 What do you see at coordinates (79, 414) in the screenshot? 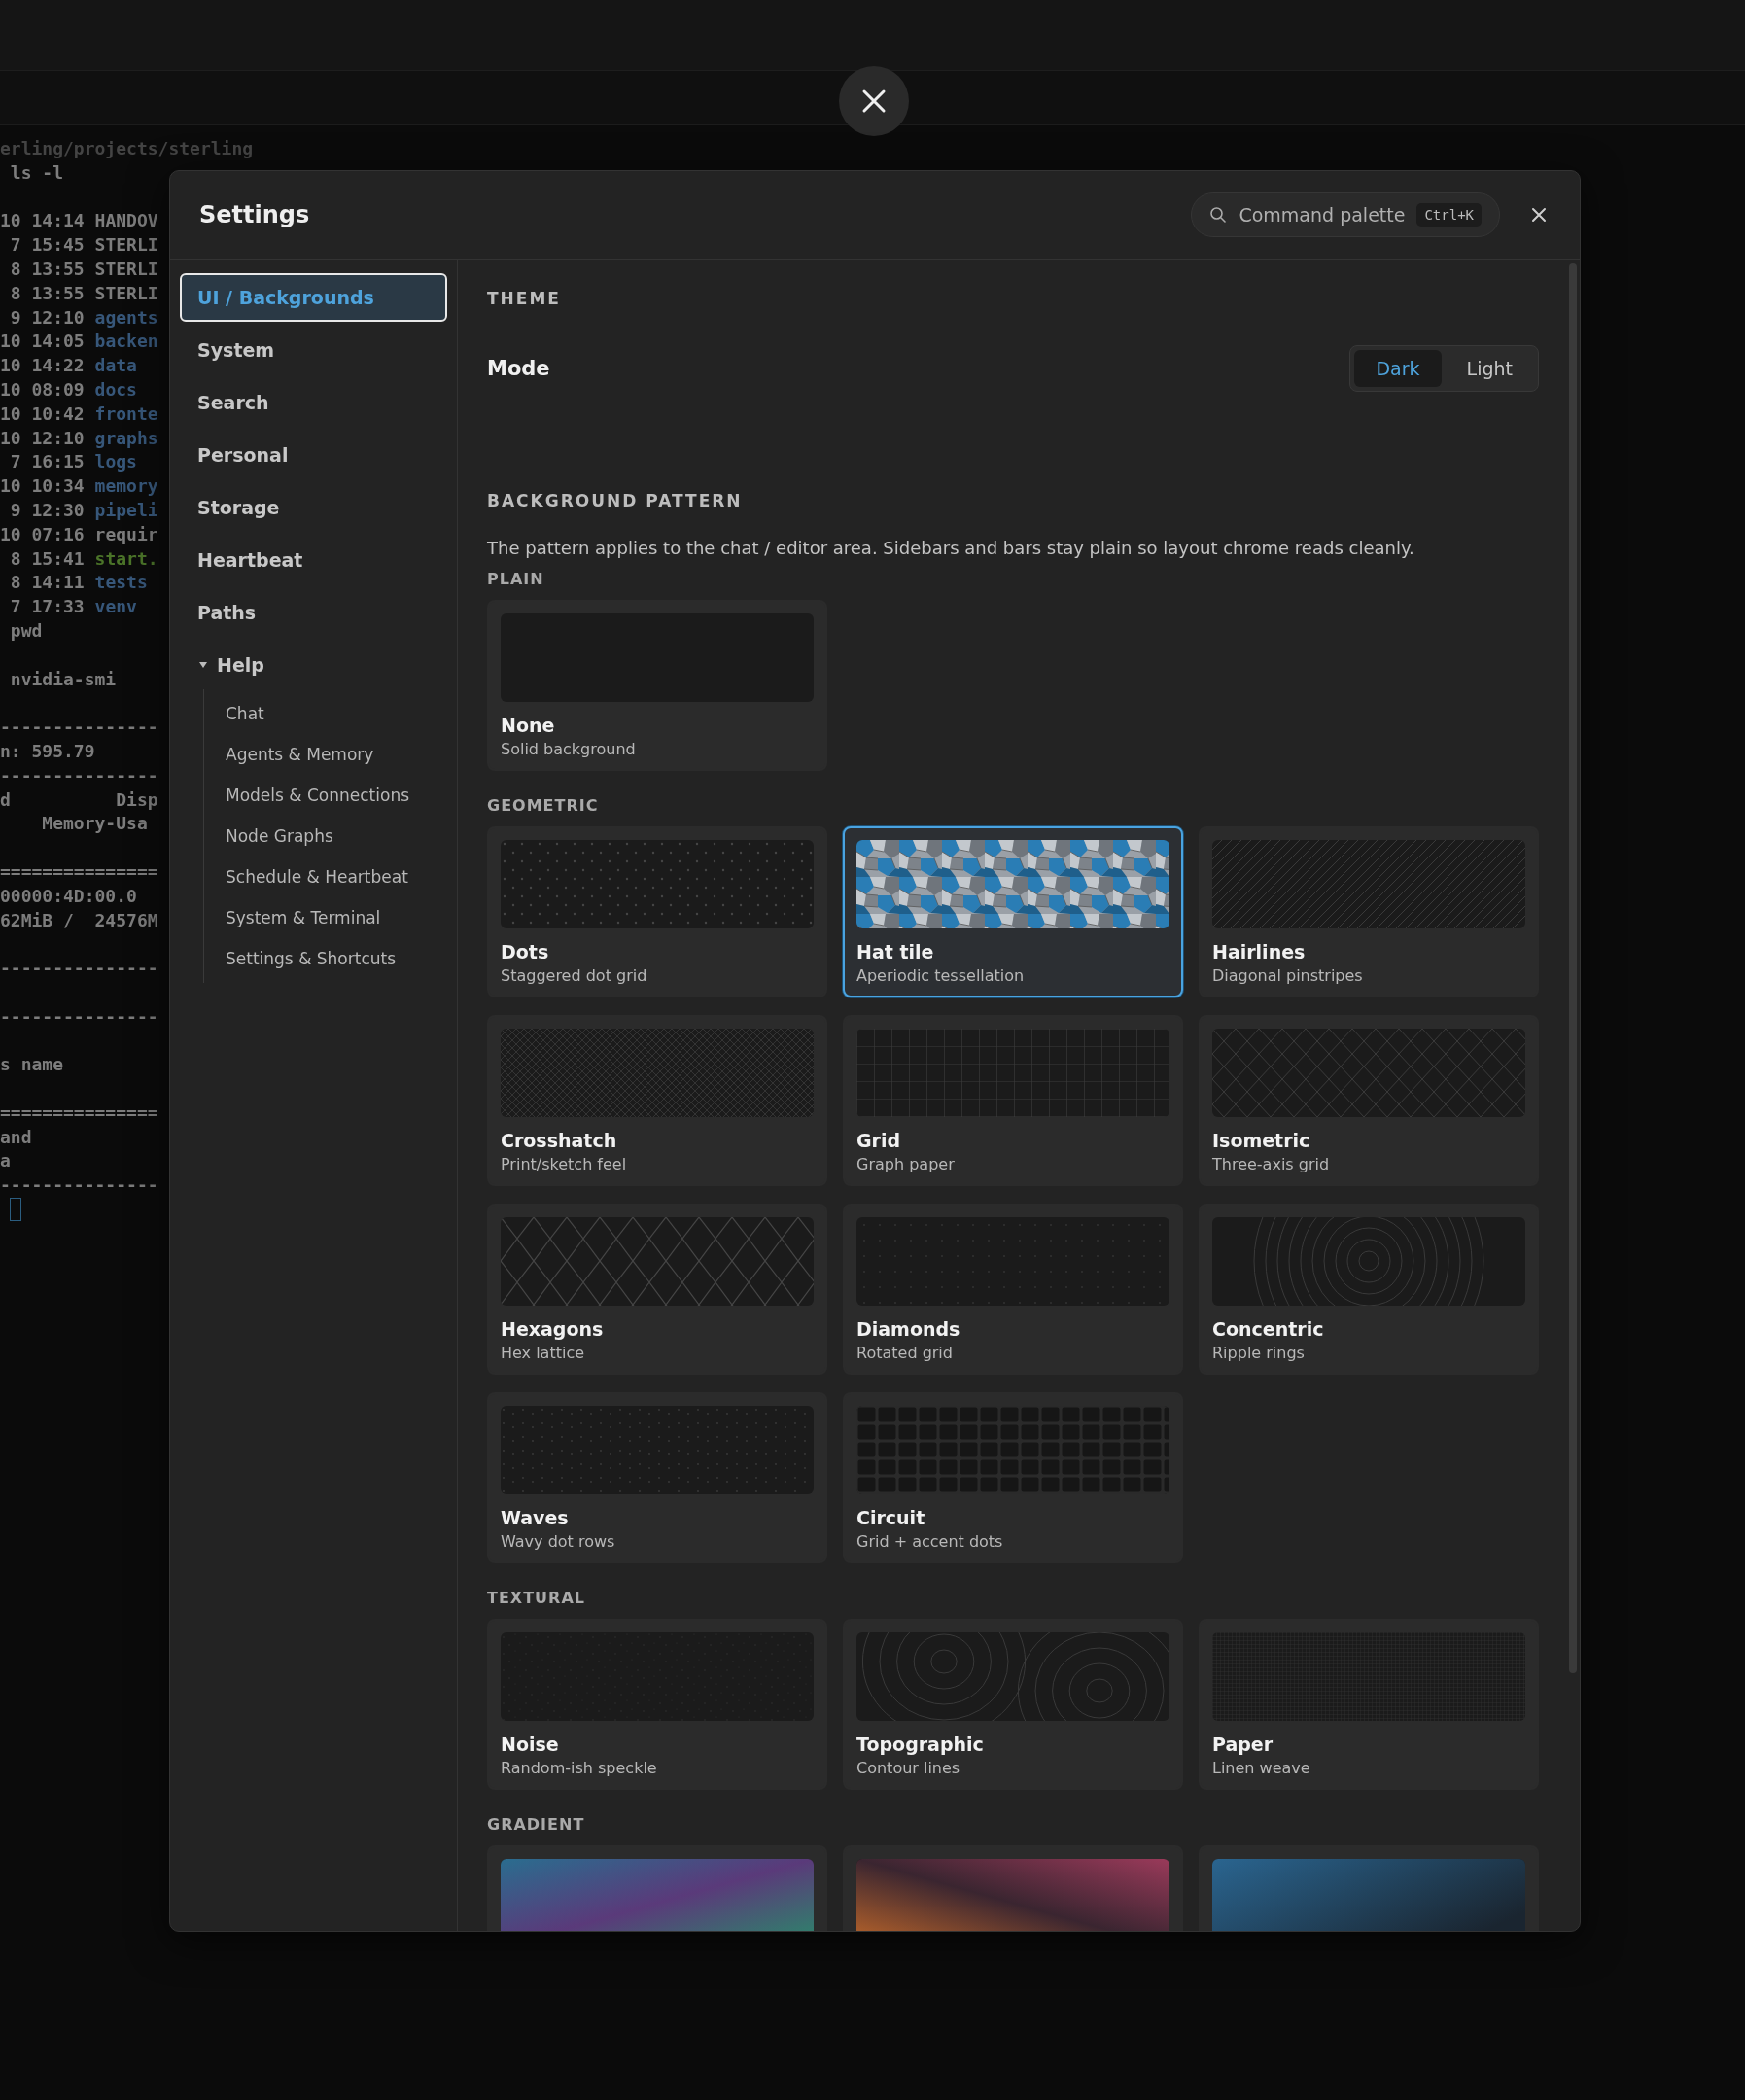
I see `terminal-line: 10 10:42 fronte` at bounding box center [79, 414].